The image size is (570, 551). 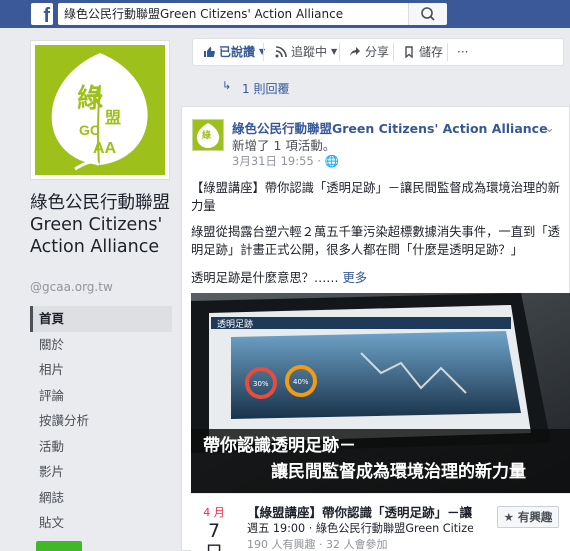 What do you see at coordinates (334, 51) in the screenshot?
I see `chevron-down-icon: ▼` at bounding box center [334, 51].